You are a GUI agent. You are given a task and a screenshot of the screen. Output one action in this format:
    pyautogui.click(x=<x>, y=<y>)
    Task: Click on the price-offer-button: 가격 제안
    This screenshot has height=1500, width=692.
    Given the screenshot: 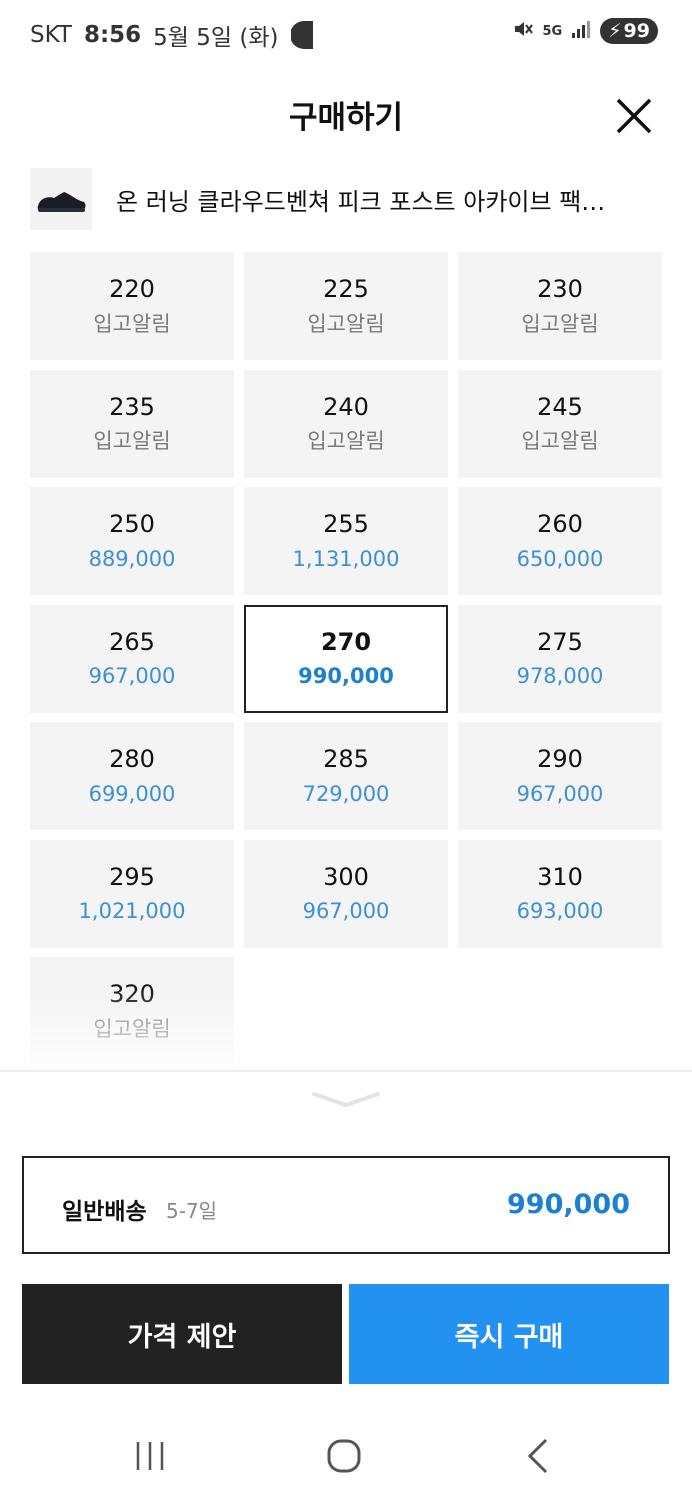 What is the action you would take?
    pyautogui.click(x=182, y=1334)
    